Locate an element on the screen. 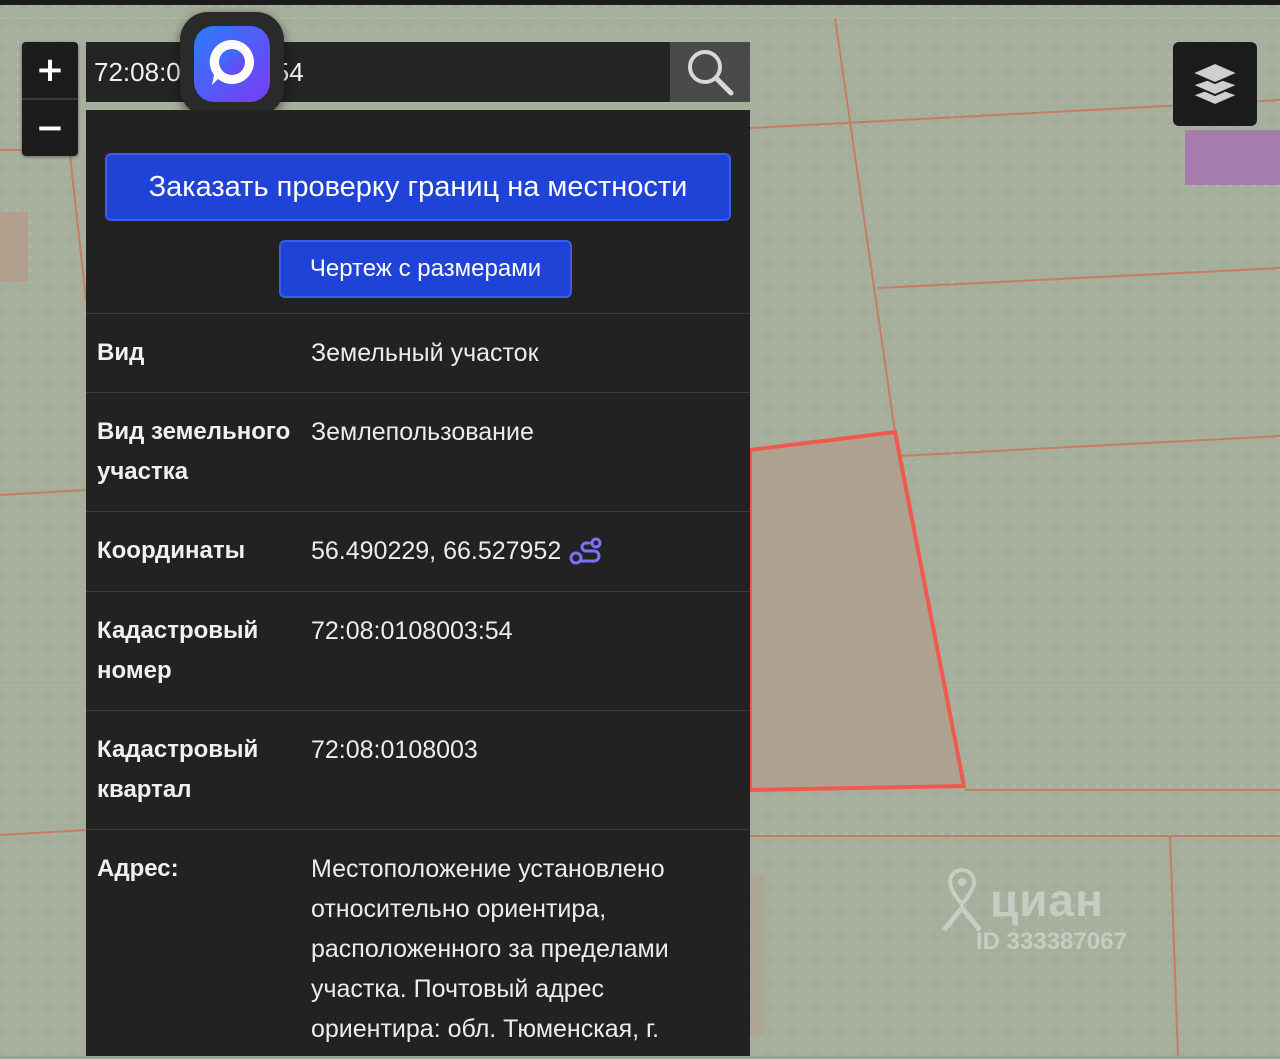 The width and height of the screenshot is (1280, 1059). drawing-with-dimensions-button: Чертеж с размерами is located at coordinates (425, 269).